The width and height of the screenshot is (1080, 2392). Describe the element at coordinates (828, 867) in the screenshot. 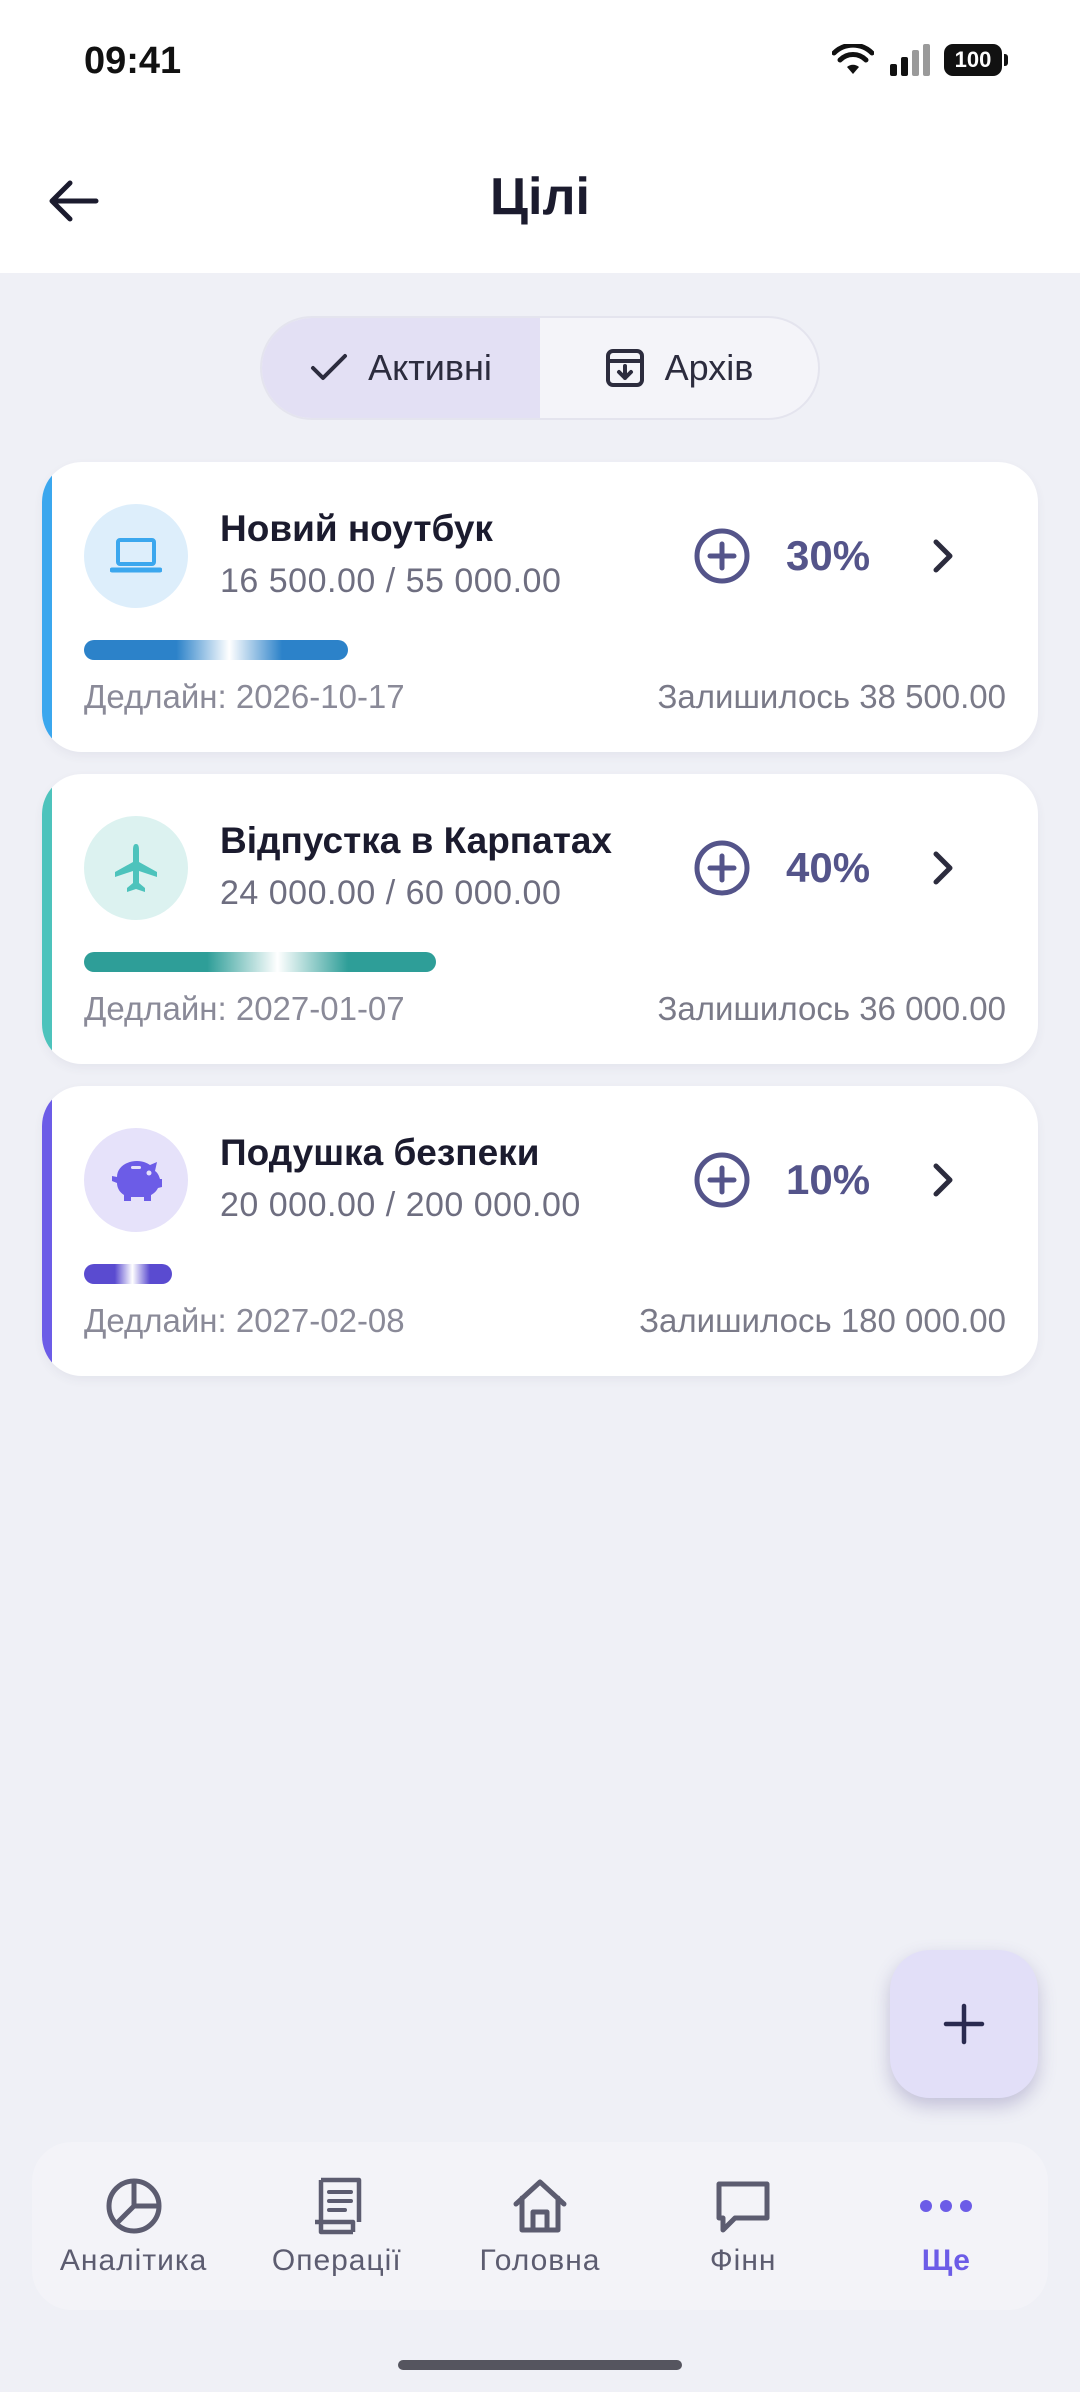

I see `goal-percent: 40%` at that location.